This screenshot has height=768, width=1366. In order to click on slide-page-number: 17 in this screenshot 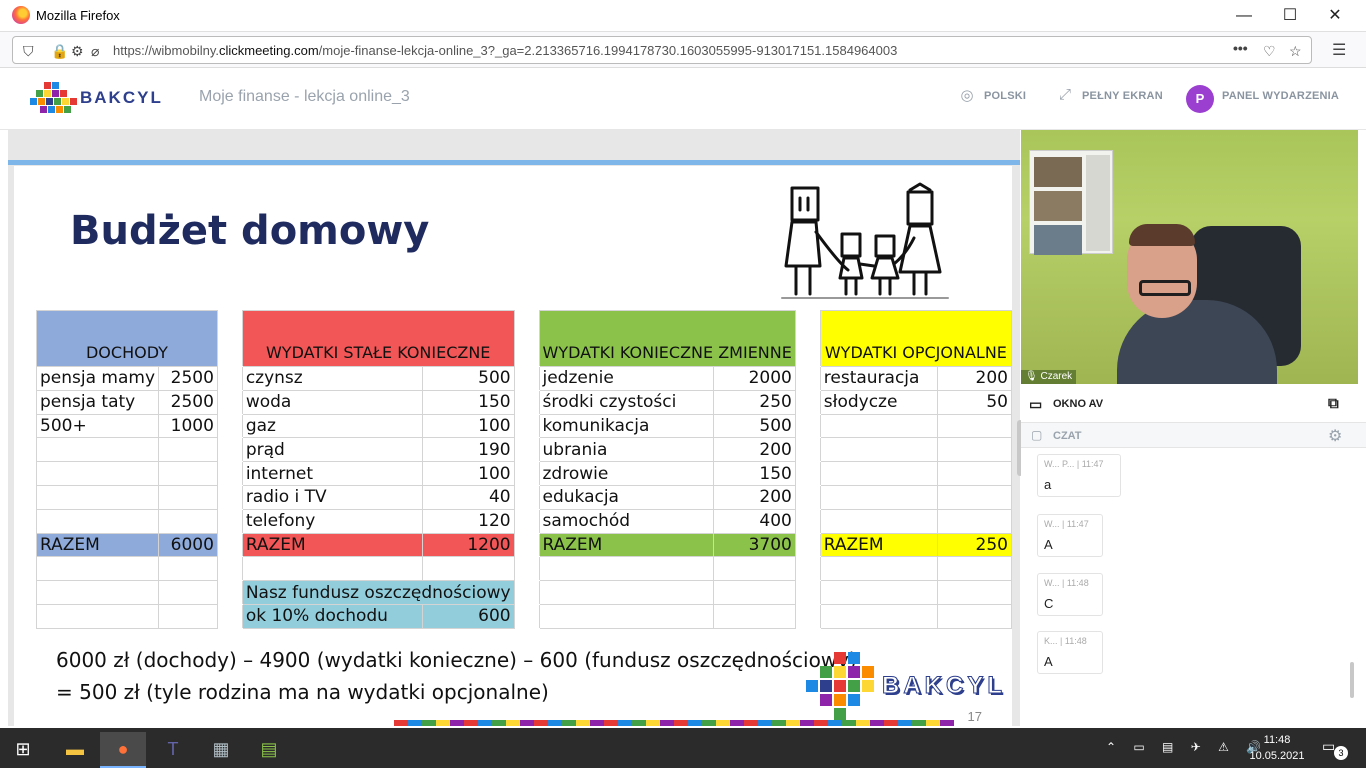, I will do `click(974, 716)`.